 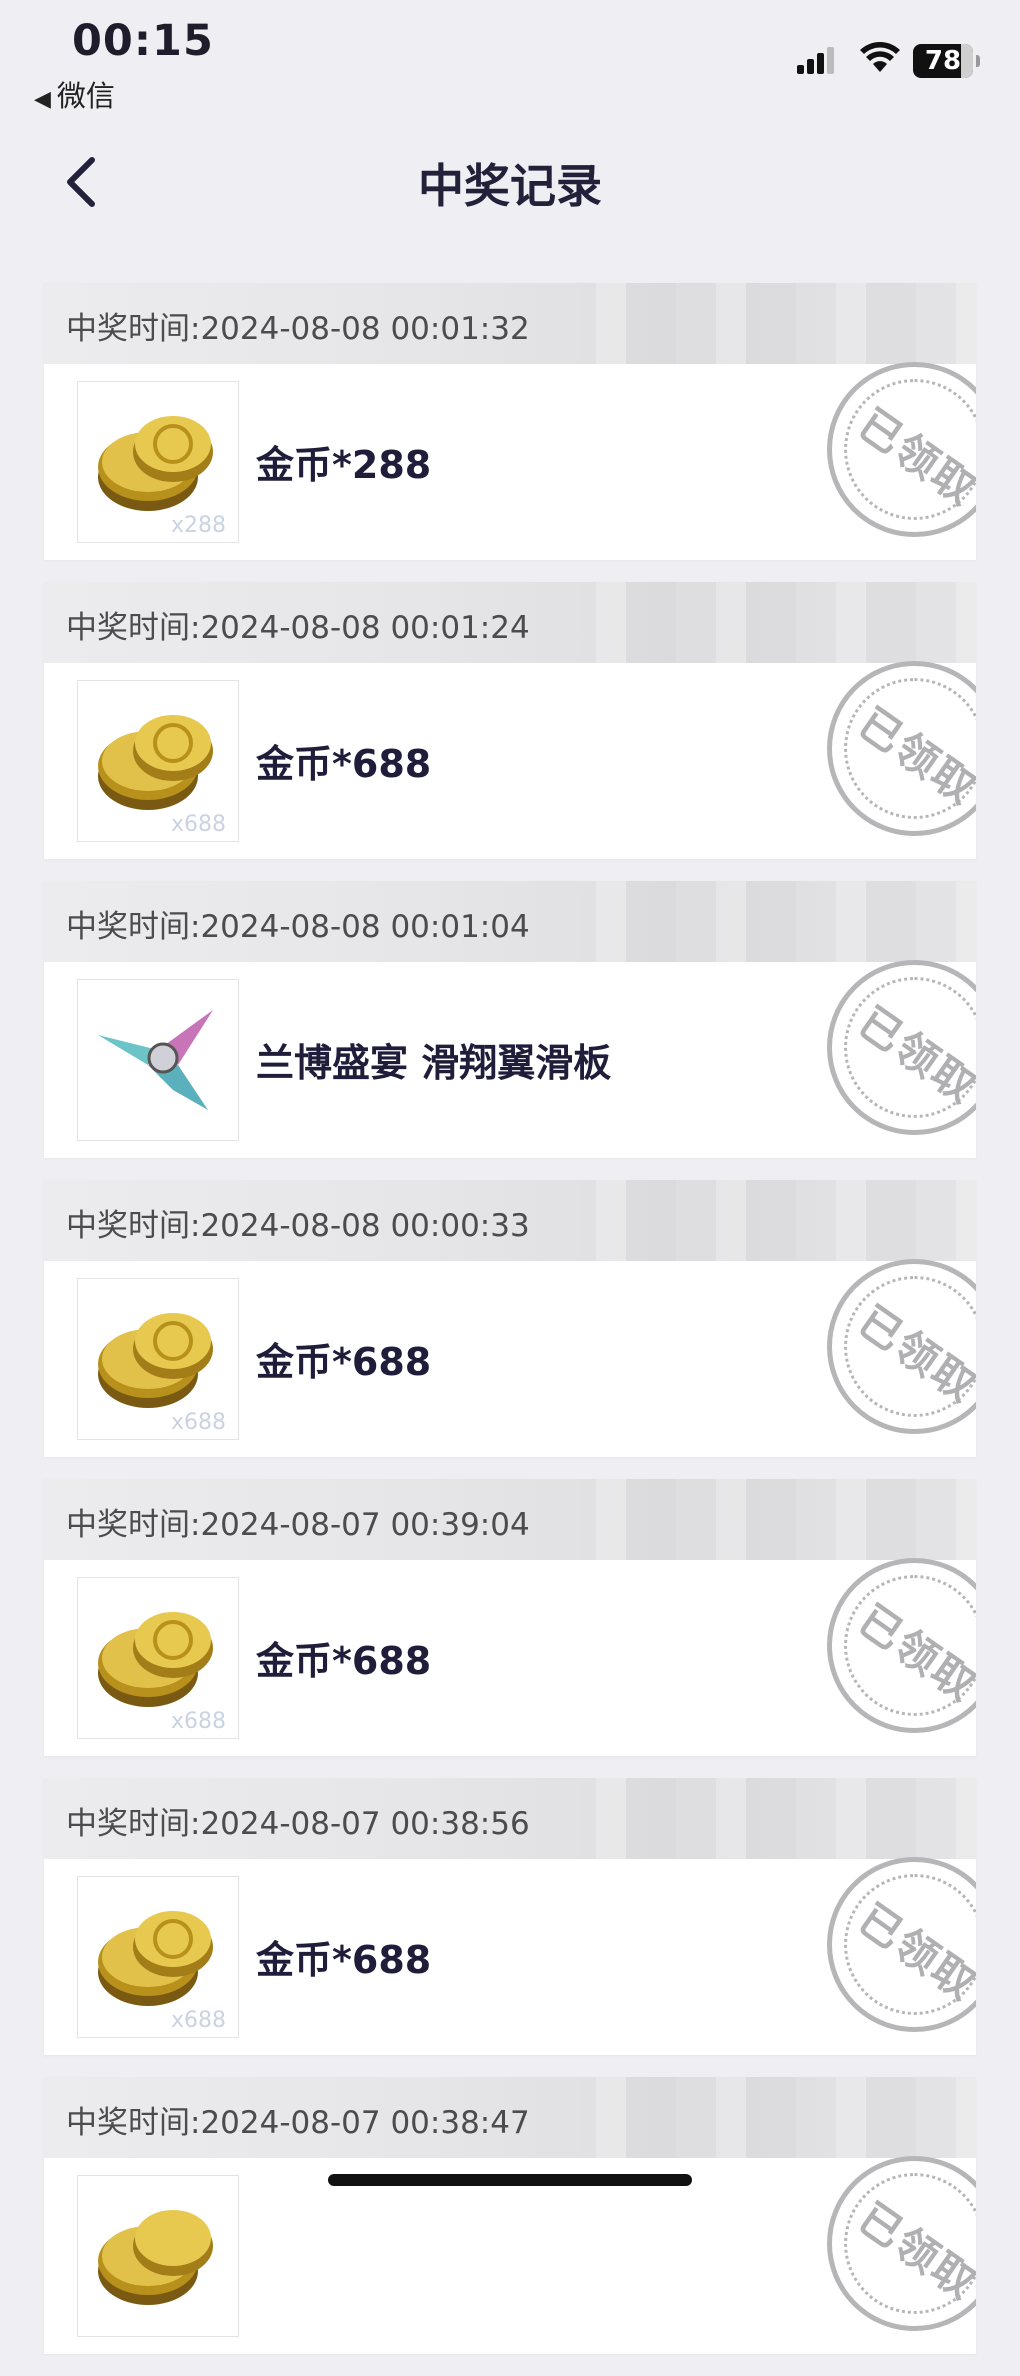 I want to click on record-time: 中奖时间:2024-08-08 00:01:24, so click(x=298, y=628).